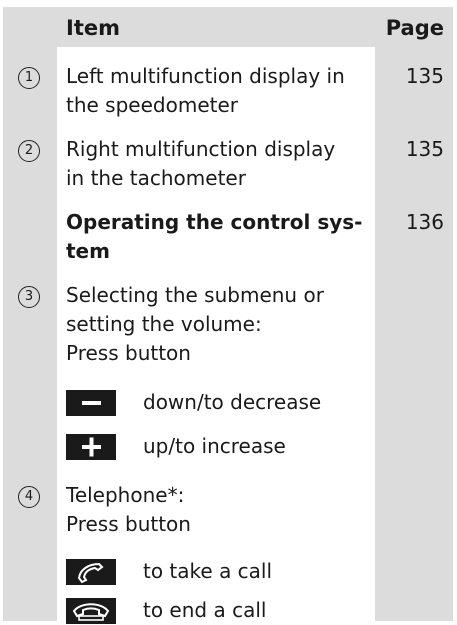 The width and height of the screenshot is (457, 625). Describe the element at coordinates (201, 149) in the screenshot. I see `row2-text-line1: Right multifunction display` at that location.